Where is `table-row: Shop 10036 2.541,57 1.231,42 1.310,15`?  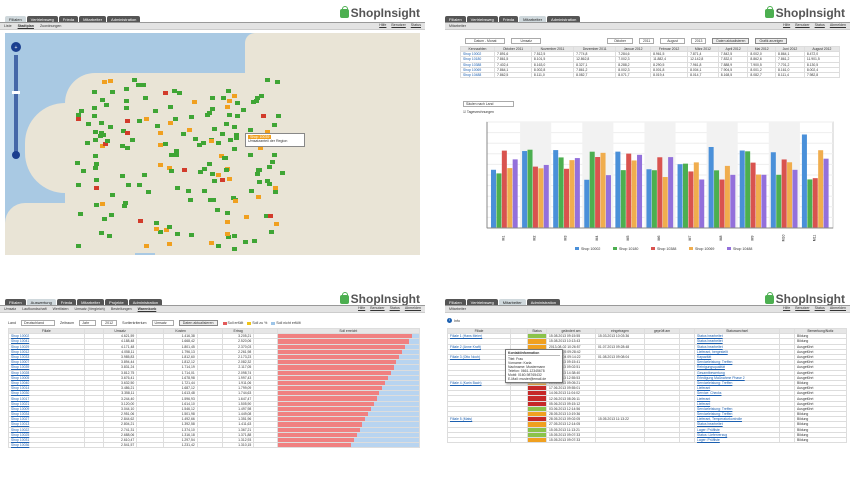
table-row: Shop 10036 2.541,57 1.231,42 1.310,15 is located at coordinates (214, 445).